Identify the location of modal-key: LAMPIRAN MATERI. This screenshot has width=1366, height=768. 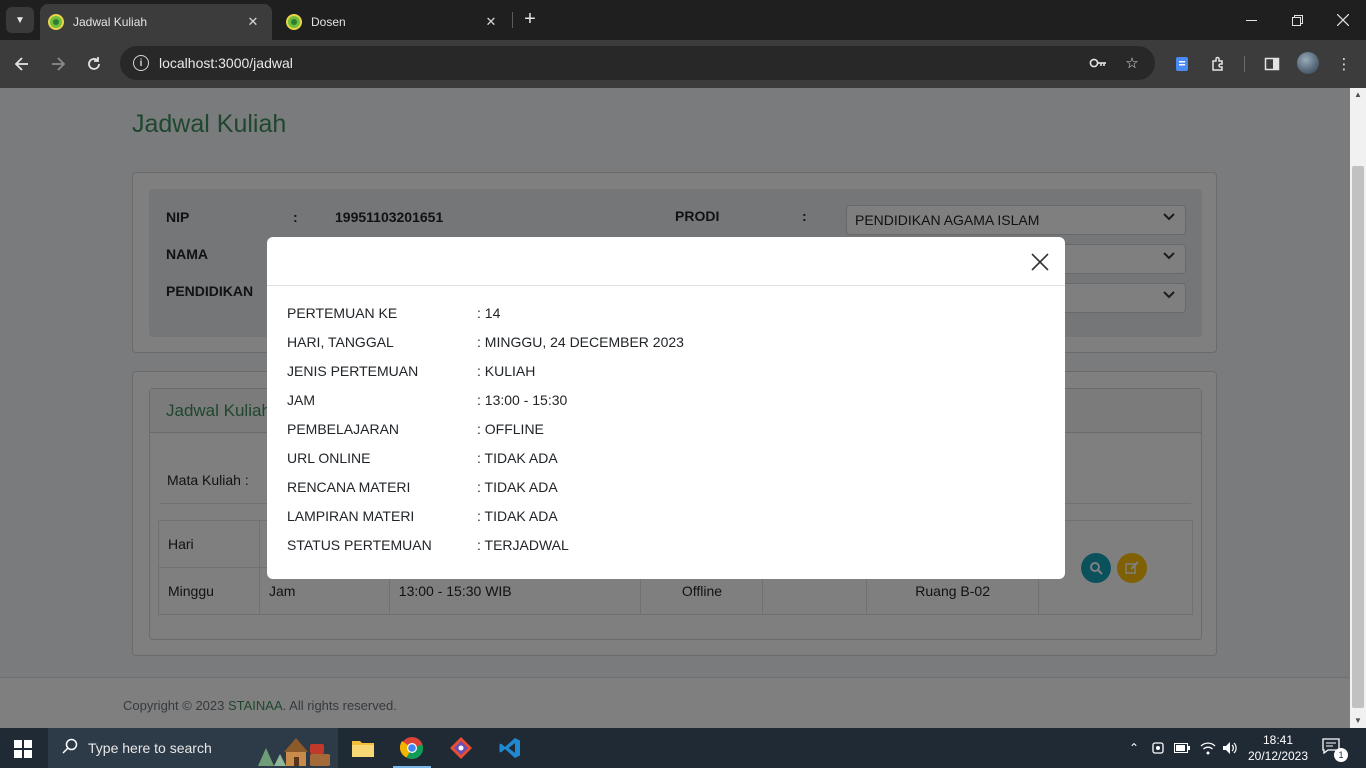
(351, 516).